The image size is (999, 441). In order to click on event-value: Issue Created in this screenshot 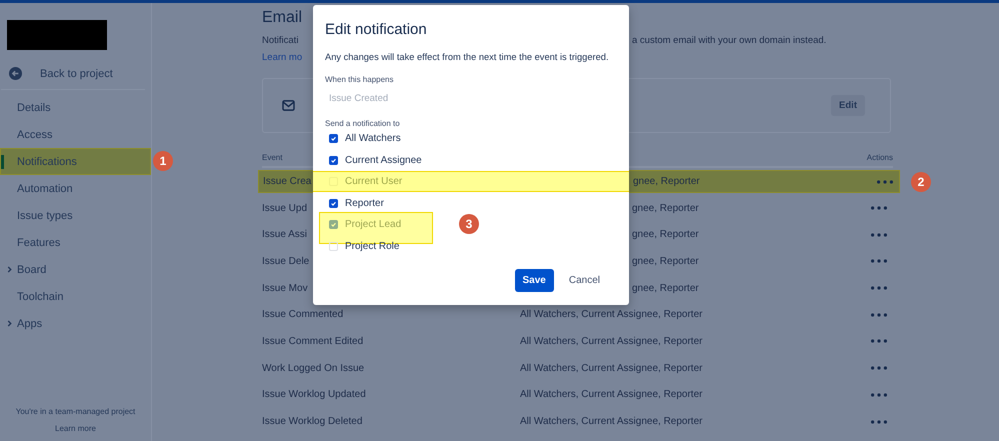, I will do `click(359, 98)`.